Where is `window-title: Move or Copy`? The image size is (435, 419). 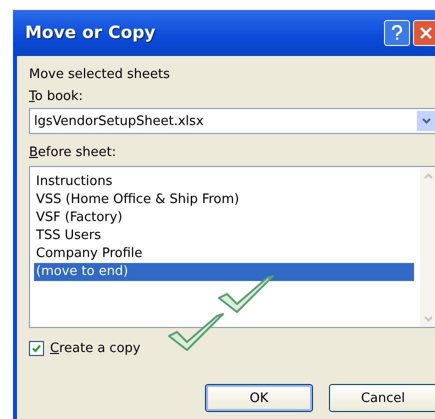 window-title: Move or Copy is located at coordinates (91, 33).